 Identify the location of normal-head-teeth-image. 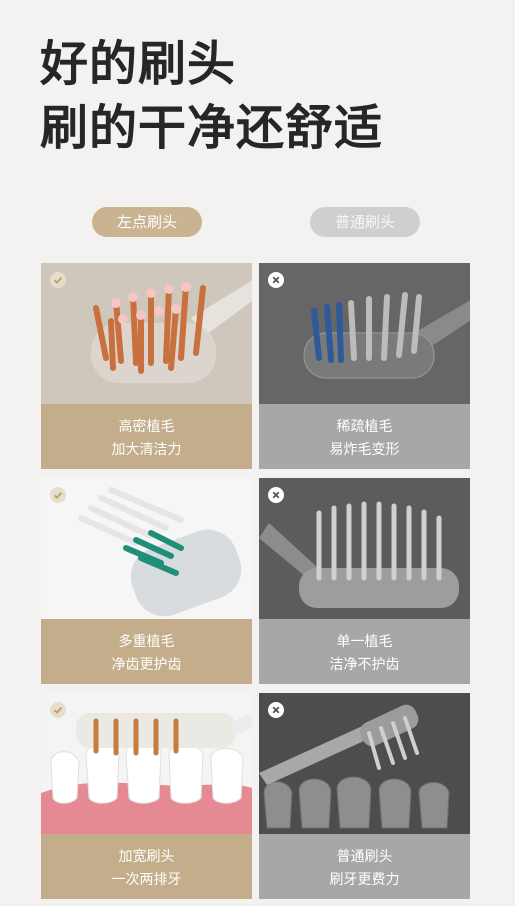
(364, 763).